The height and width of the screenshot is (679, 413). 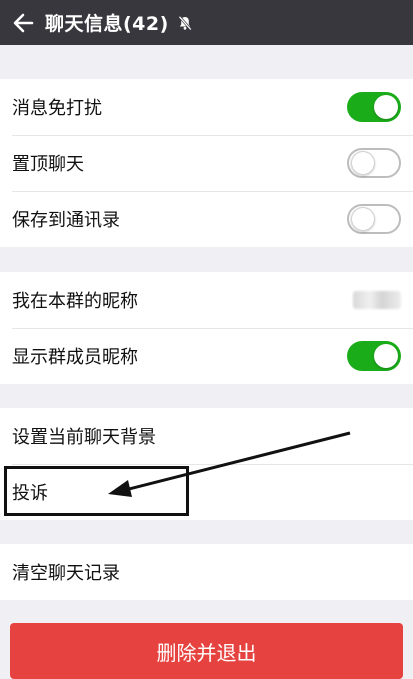 I want to click on save-to-contacts-toggle, so click(x=374, y=219).